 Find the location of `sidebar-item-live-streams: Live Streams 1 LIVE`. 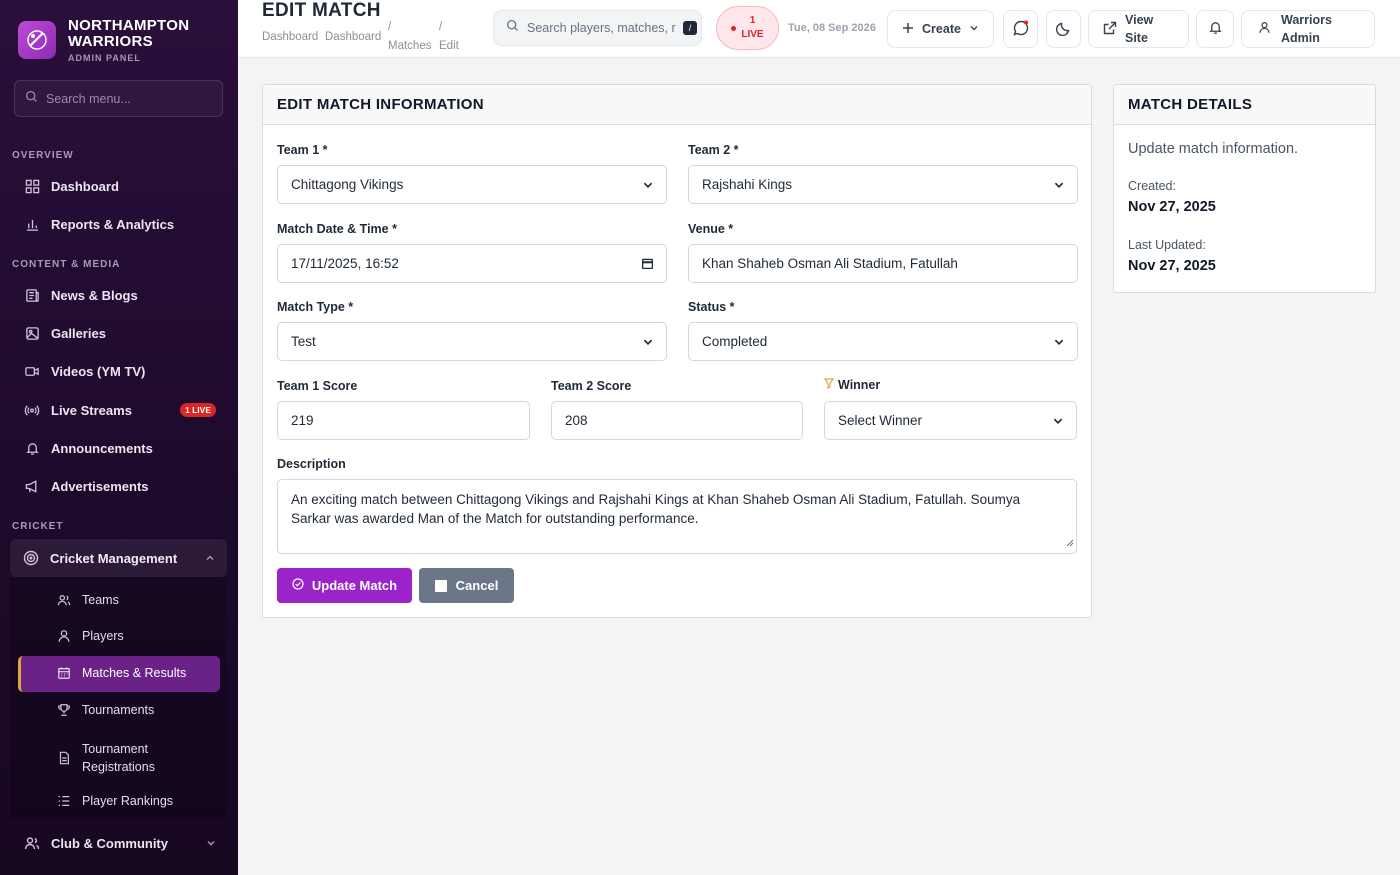

sidebar-item-live-streams: Live Streams 1 LIVE is located at coordinates (119, 410).